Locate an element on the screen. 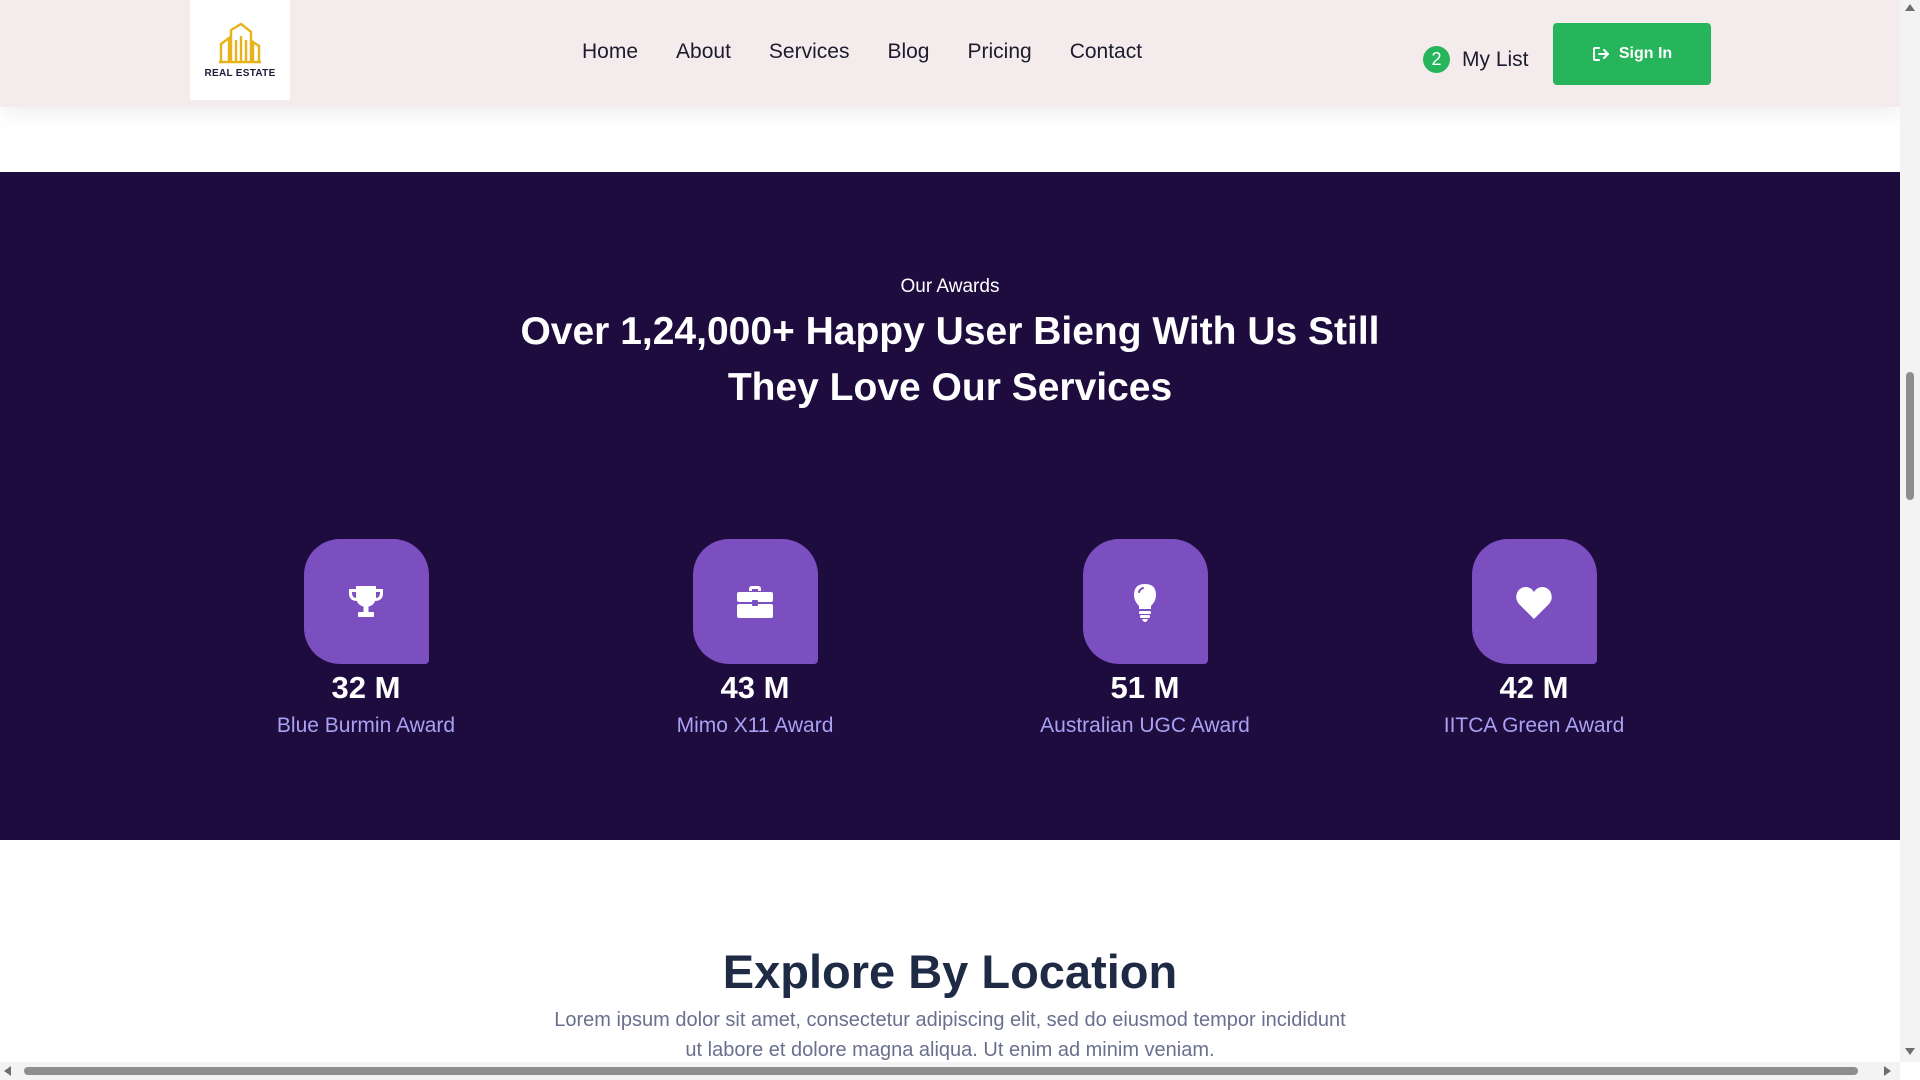 The image size is (1920, 1080). my-list-count-badge: 2 is located at coordinates (1436, 59).